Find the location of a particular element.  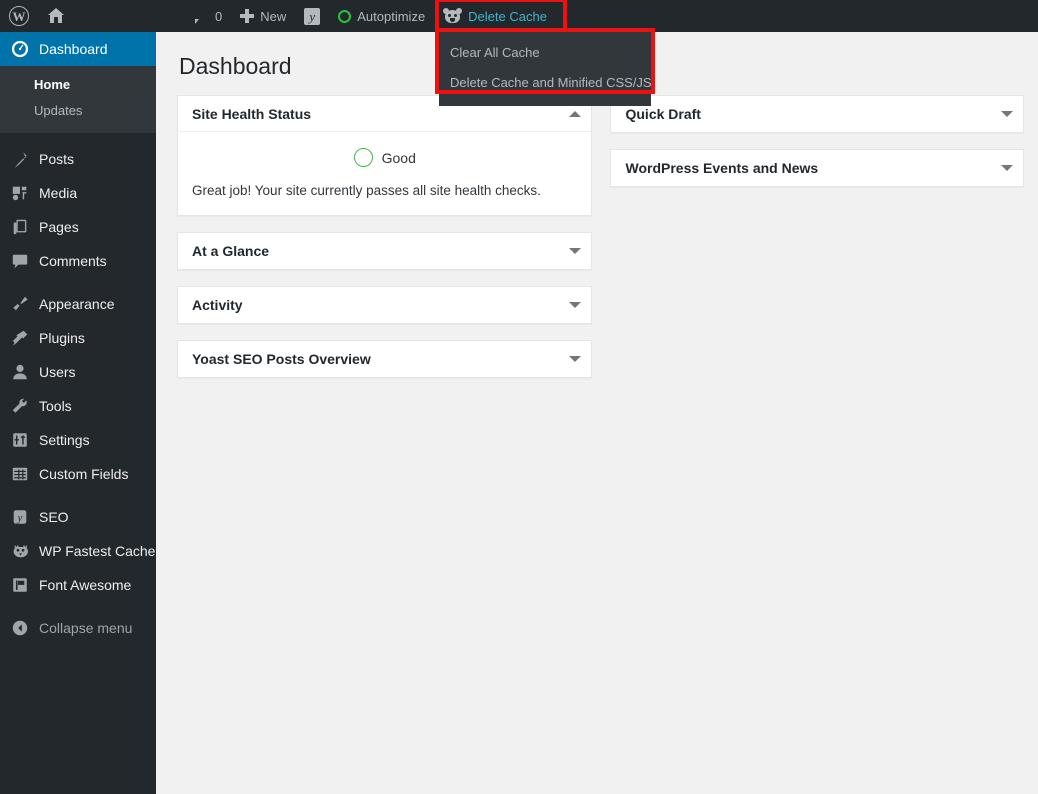

wp-logo-menu-item: W is located at coordinates (19, 16).